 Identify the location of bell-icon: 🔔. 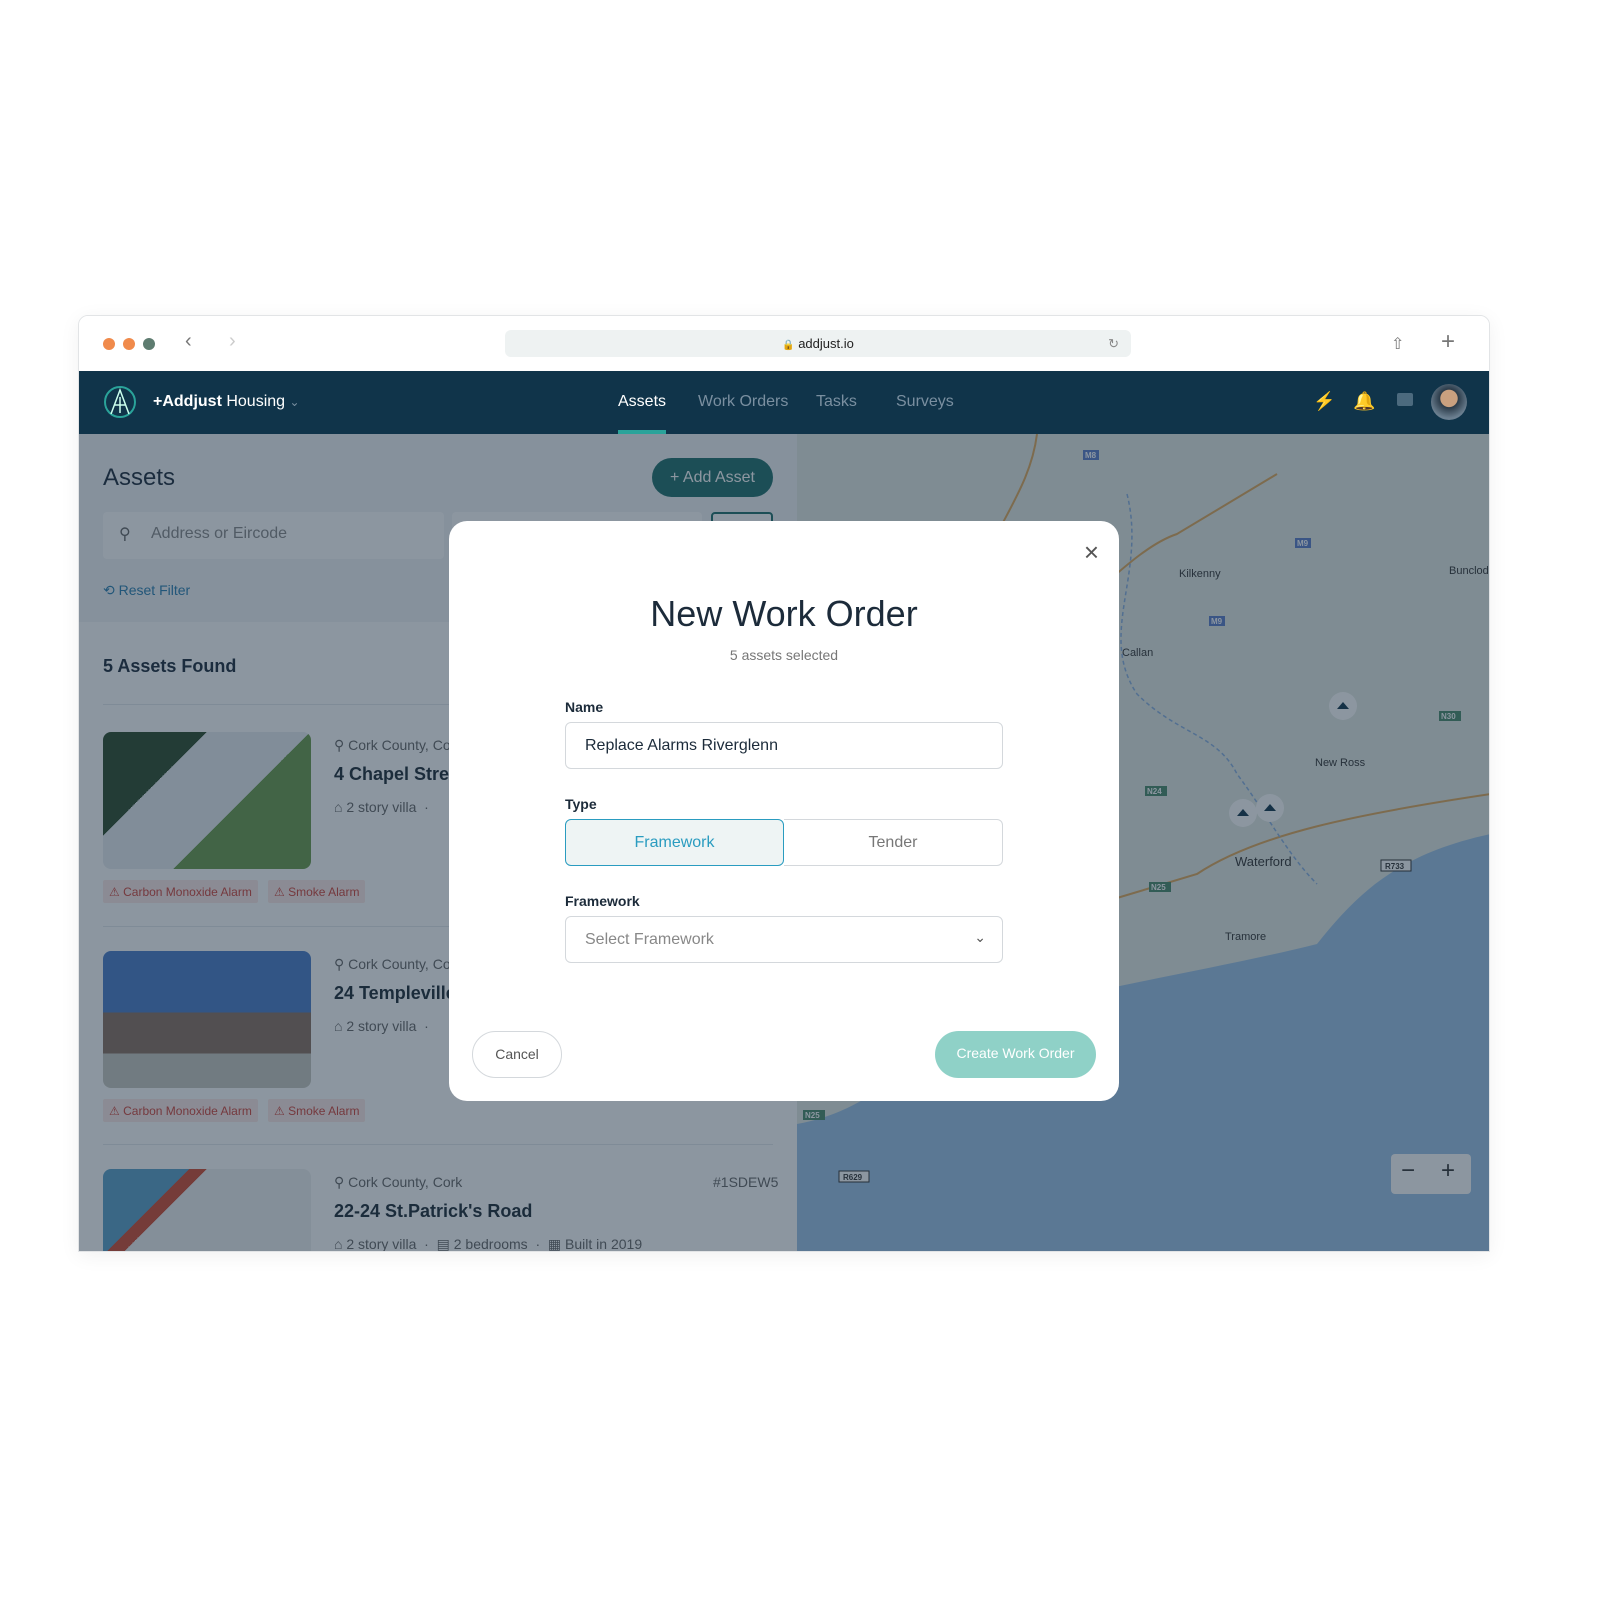
(1364, 401).